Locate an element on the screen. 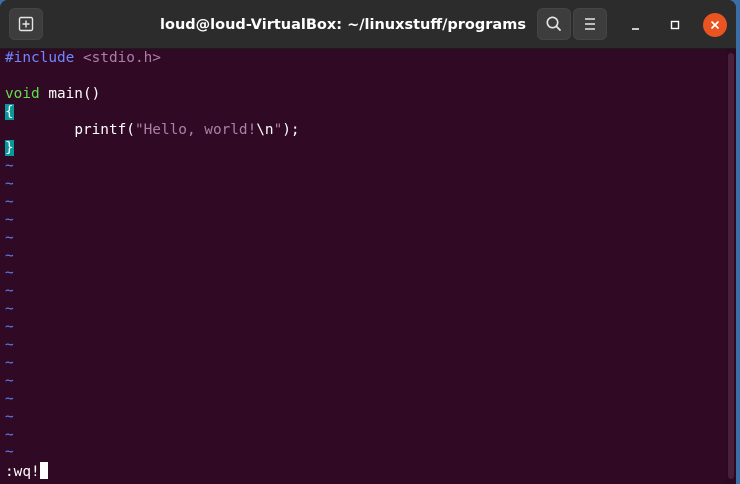  hamburger-menu-icon is located at coordinates (590, 24).